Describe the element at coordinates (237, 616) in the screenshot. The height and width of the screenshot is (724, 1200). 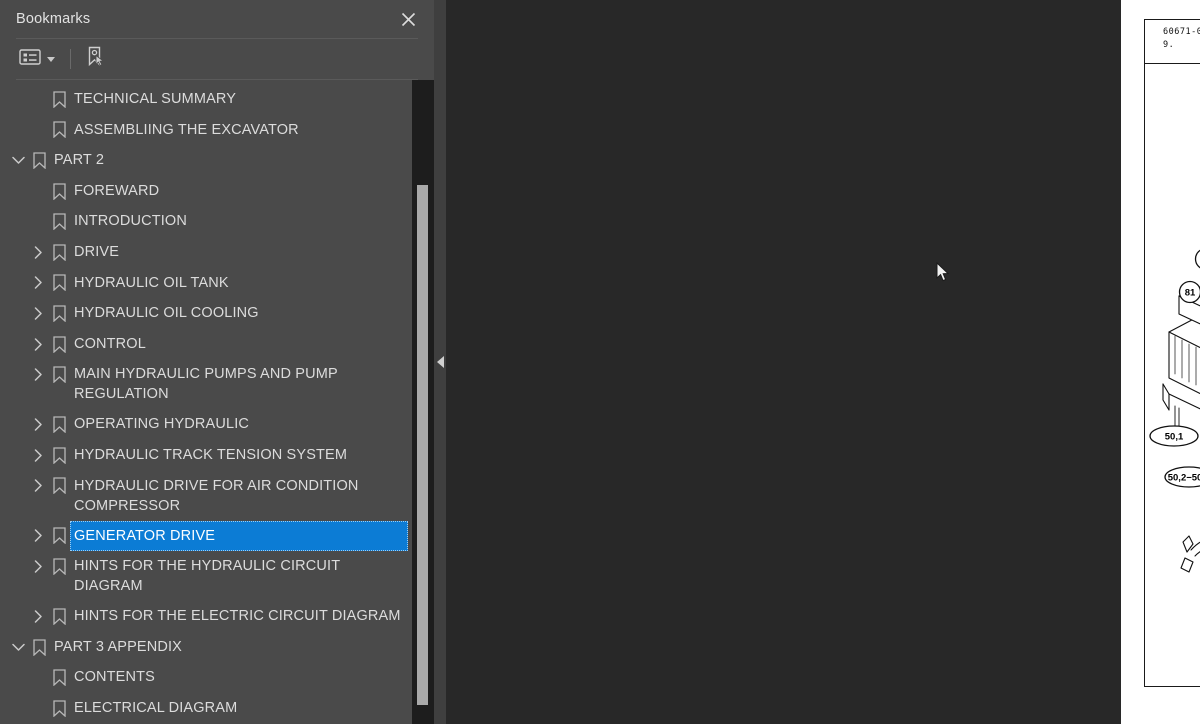
I see `bookmark-label: HINTS FOR THE ELECTRIC CIRCUIT DIAGRAM` at that location.